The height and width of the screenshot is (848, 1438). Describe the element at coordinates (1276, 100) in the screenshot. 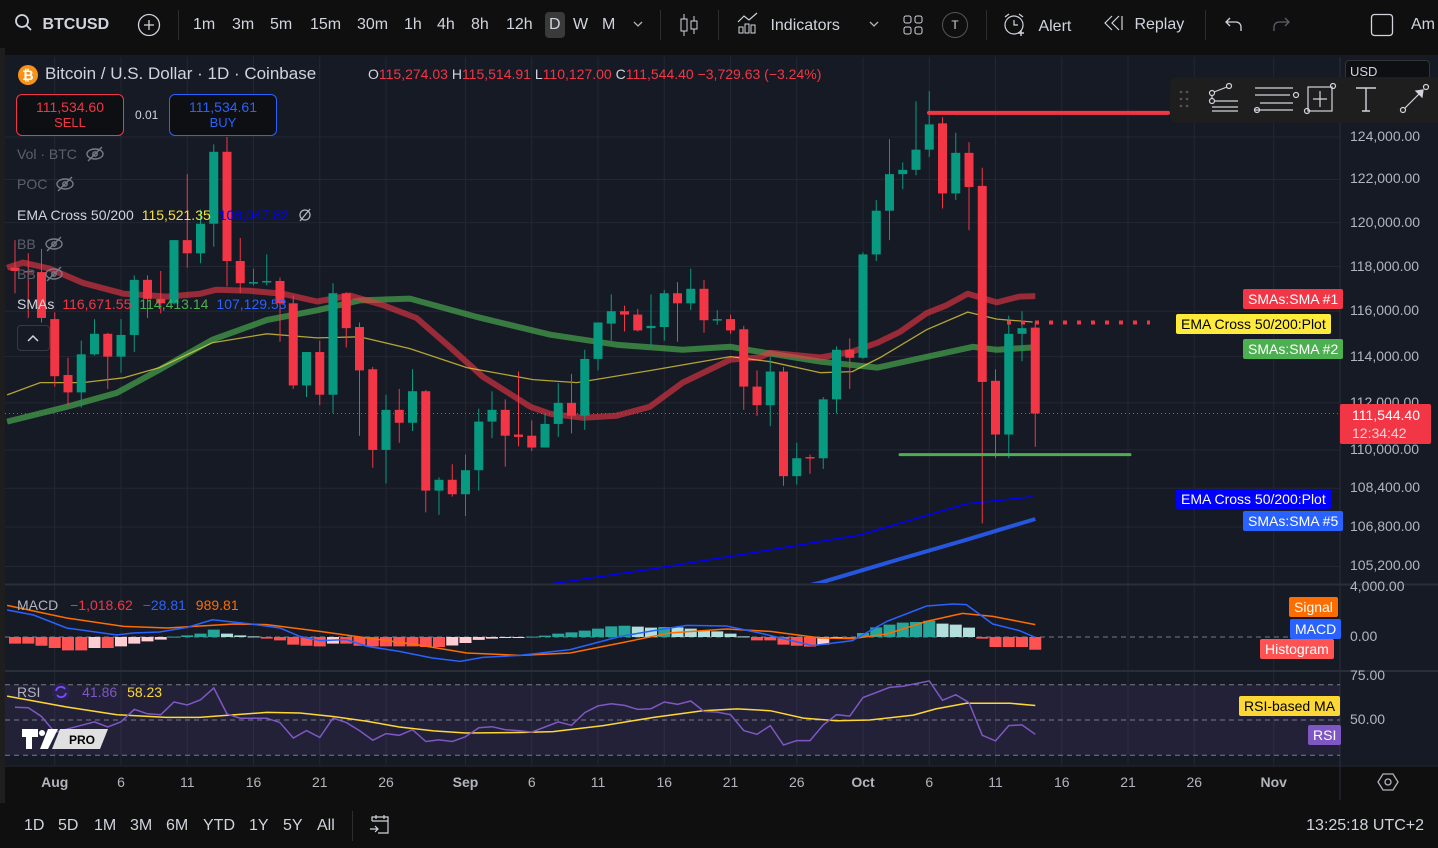

I see `fib-levels-icon` at that location.